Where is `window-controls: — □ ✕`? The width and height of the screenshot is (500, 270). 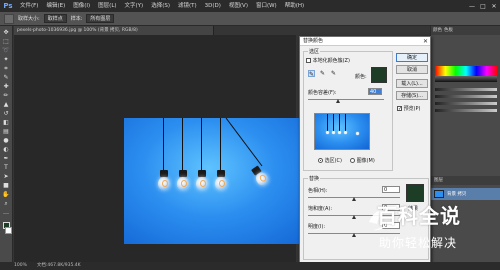
window-controls: — □ ✕ is located at coordinates (483, 6).